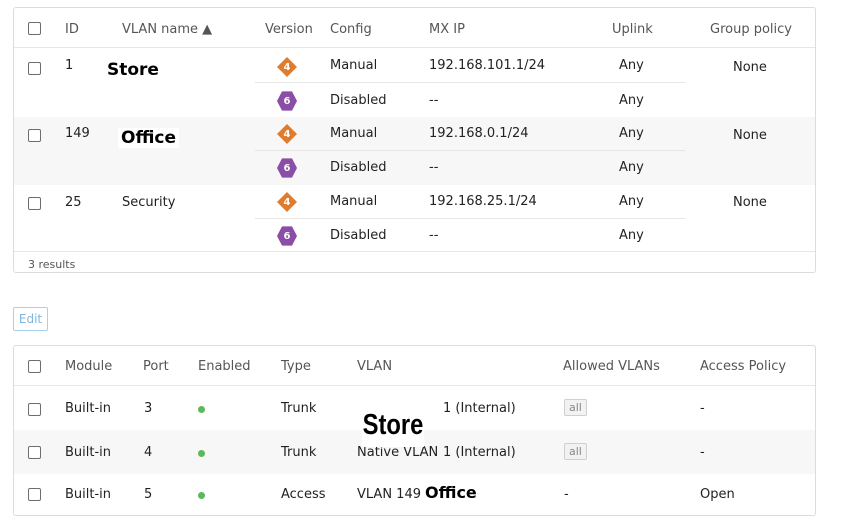  I want to click on col-id: ID, so click(72, 29).